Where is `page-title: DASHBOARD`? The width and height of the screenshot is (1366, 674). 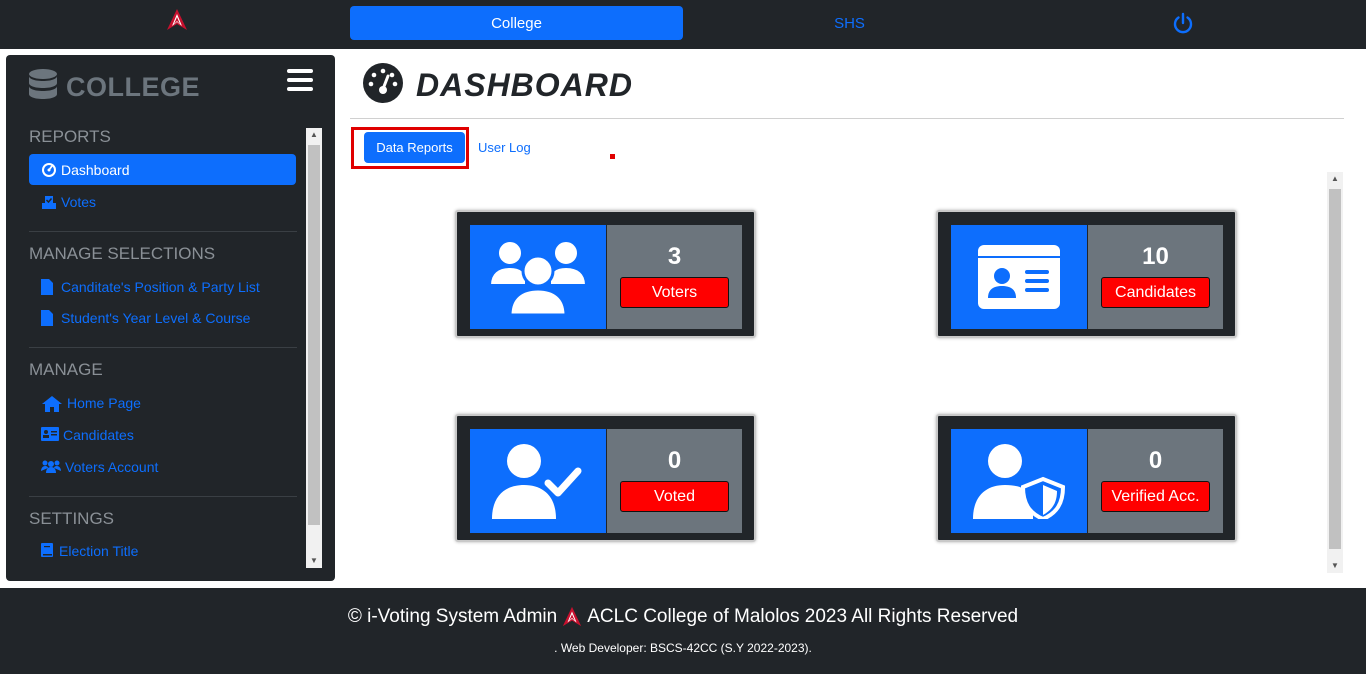 page-title: DASHBOARD is located at coordinates (497, 85).